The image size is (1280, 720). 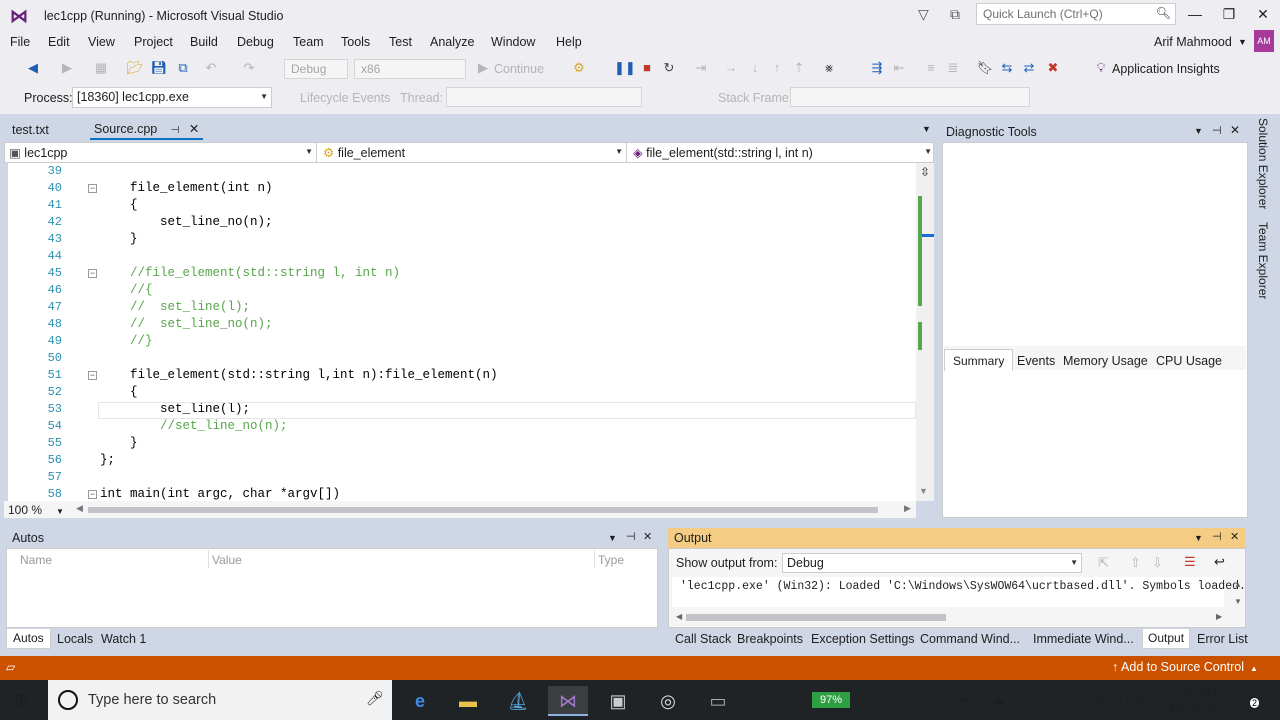 I want to click on zoom-select: 100 % ▼, so click(x=36, y=510).